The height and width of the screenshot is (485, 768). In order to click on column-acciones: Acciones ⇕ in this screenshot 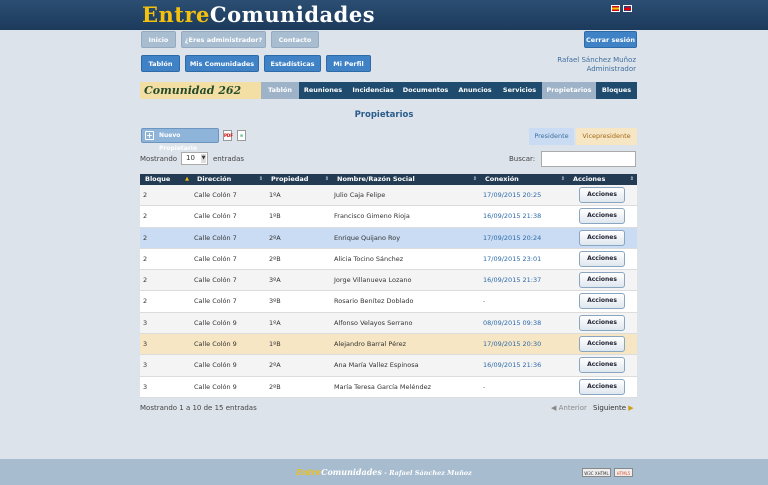, I will do `click(602, 179)`.